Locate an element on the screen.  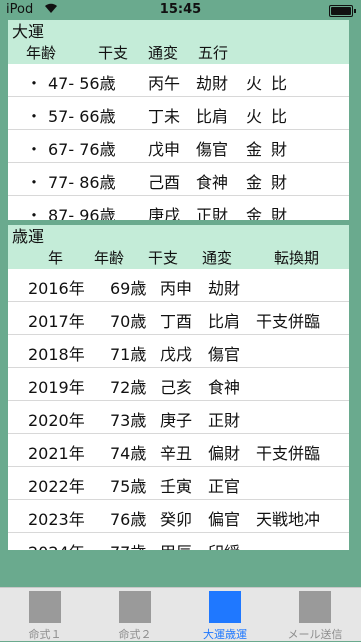
row-kanshi: 戊申 is located at coordinates (164, 149).